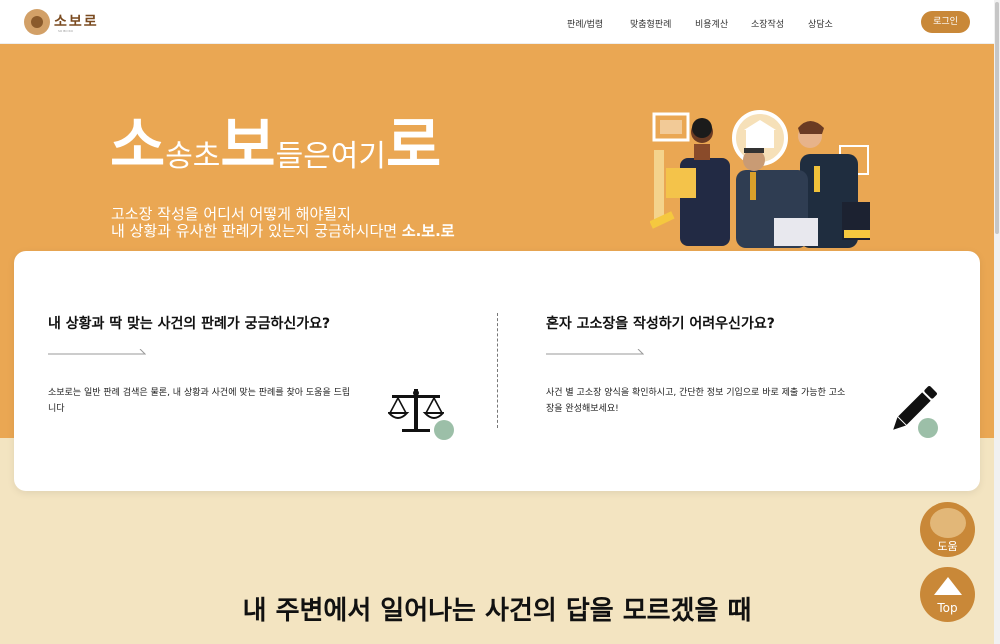  I want to click on hero-title-part: 로, so click(414, 146).